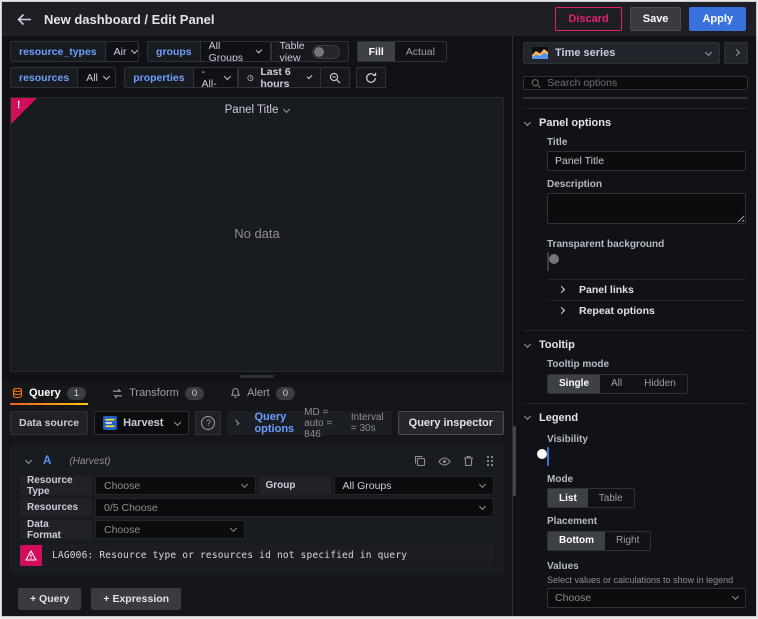 The width and height of the screenshot is (758, 619). Describe the element at coordinates (646, 310) in the screenshot. I see `repeat-options-row: Repeat options` at that location.